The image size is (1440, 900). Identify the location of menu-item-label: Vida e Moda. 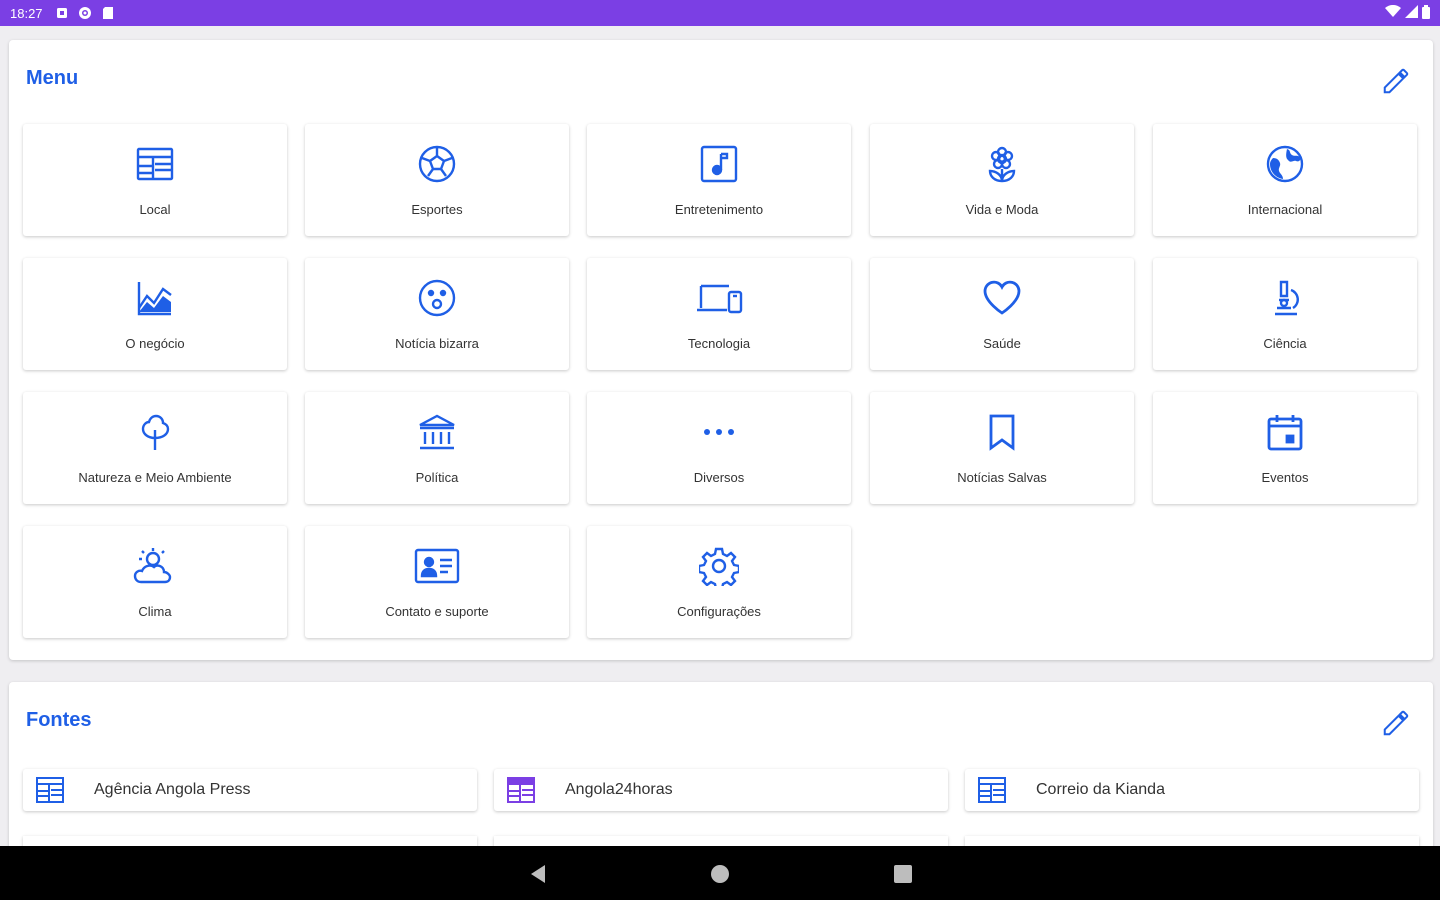
(1002, 209).